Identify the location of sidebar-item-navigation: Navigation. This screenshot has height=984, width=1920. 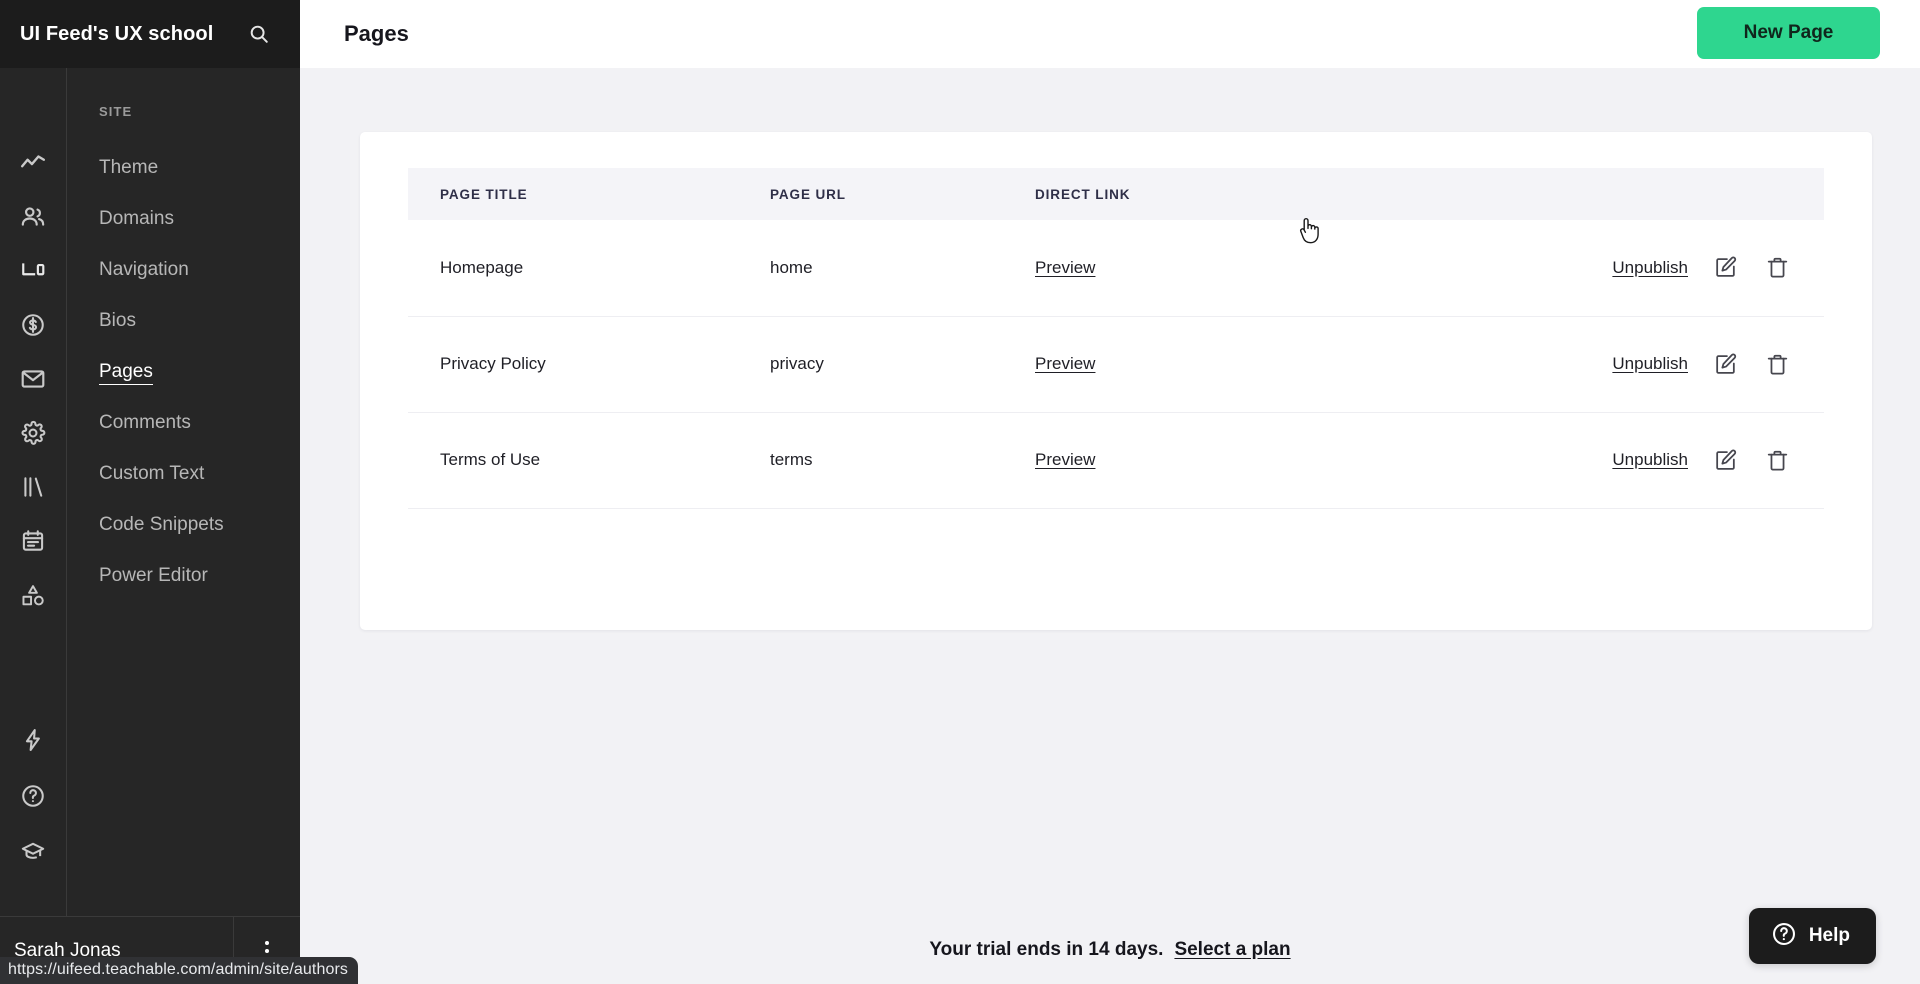
(183, 269).